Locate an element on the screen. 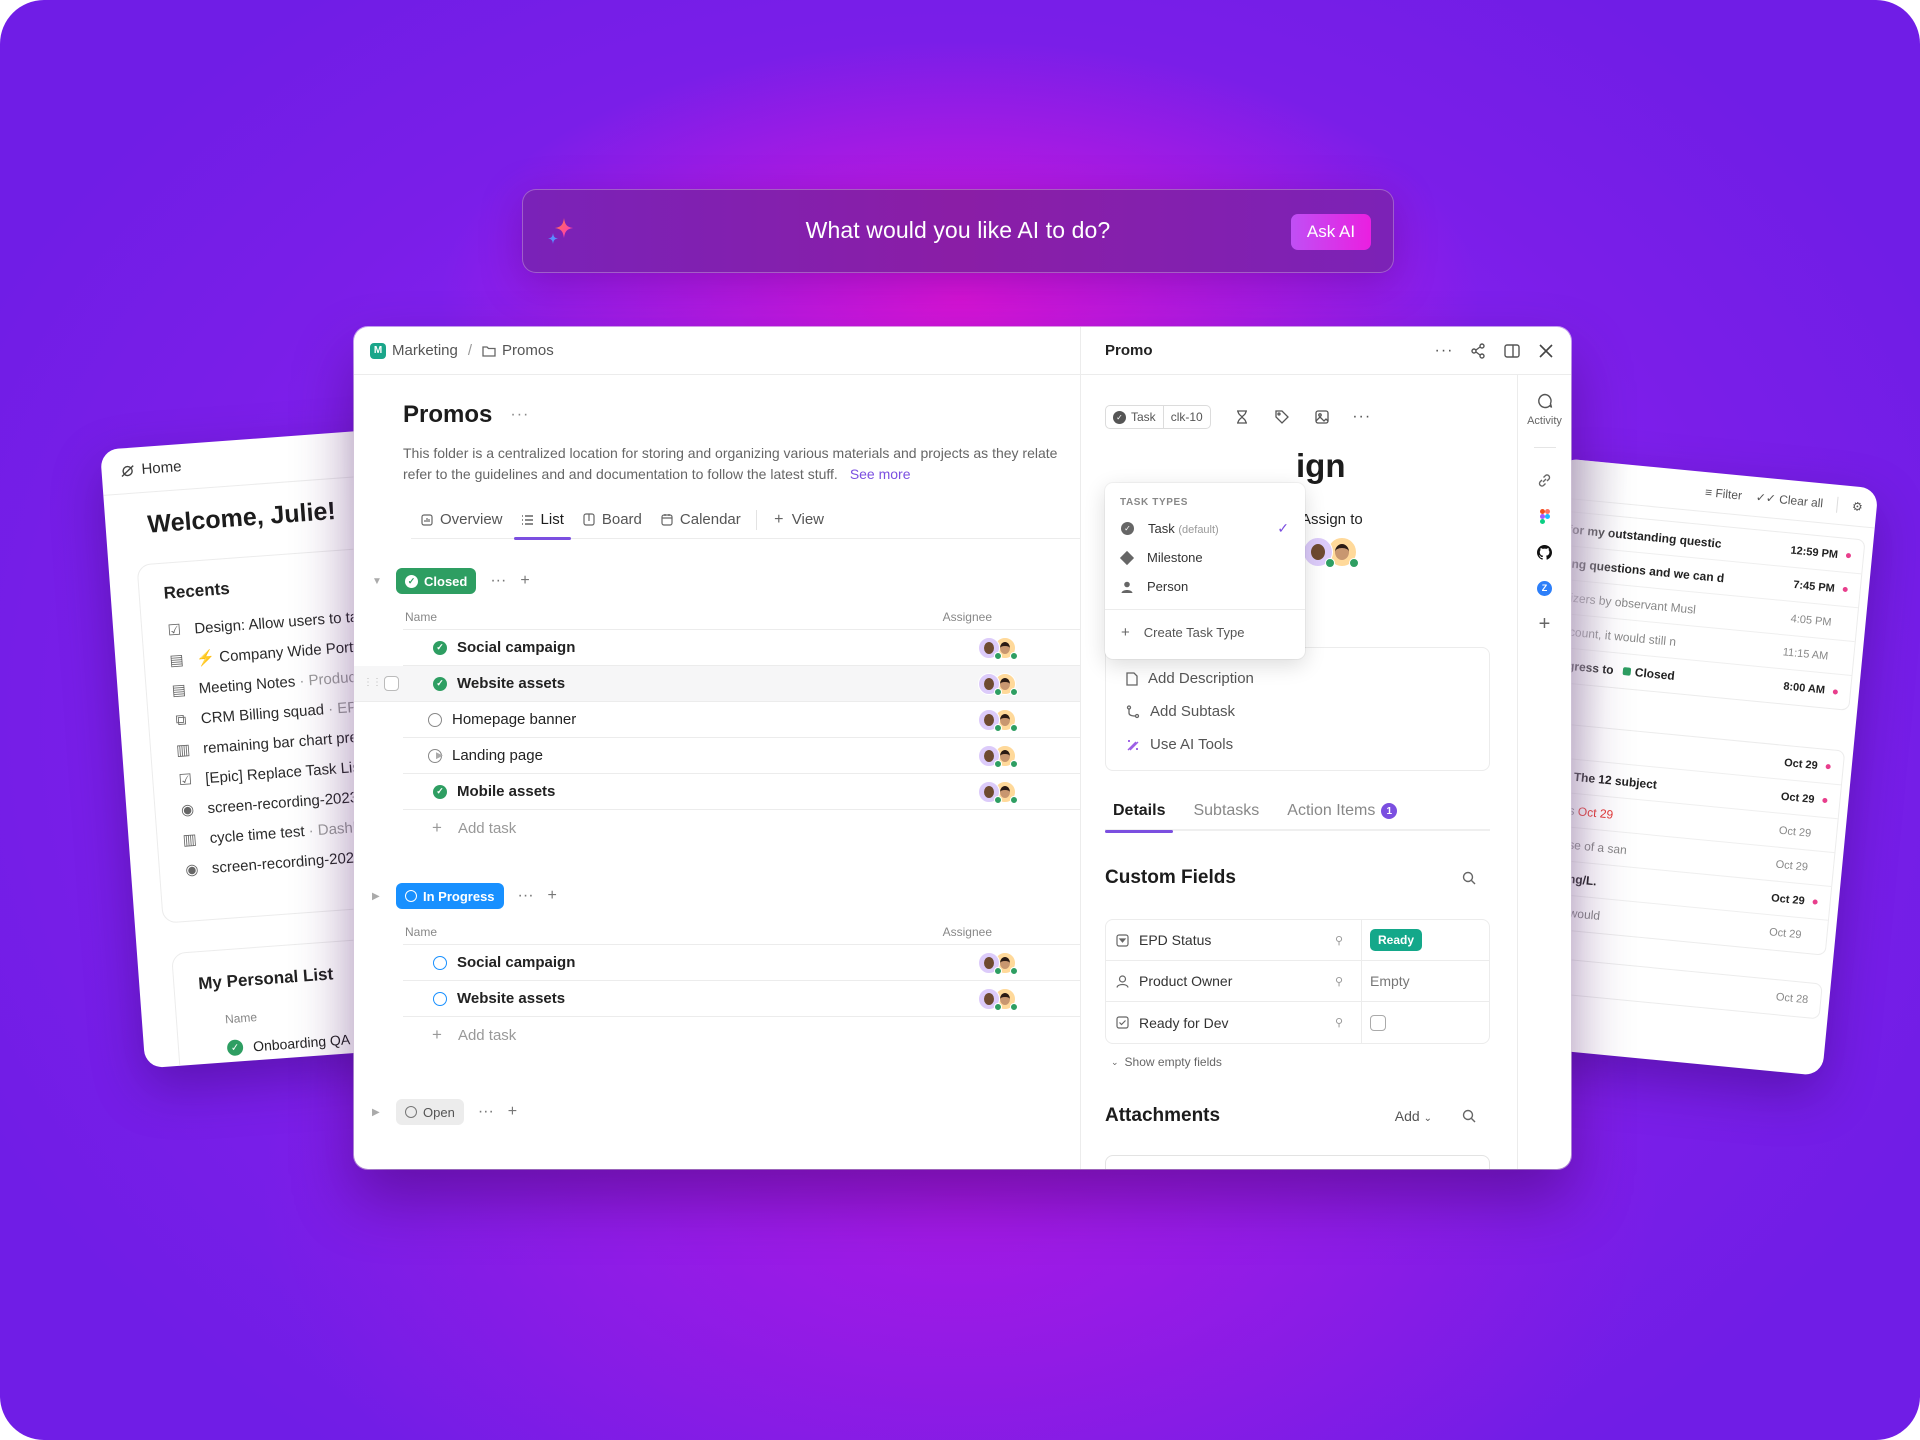  sidebar-toggle-icon is located at coordinates (1512, 351).